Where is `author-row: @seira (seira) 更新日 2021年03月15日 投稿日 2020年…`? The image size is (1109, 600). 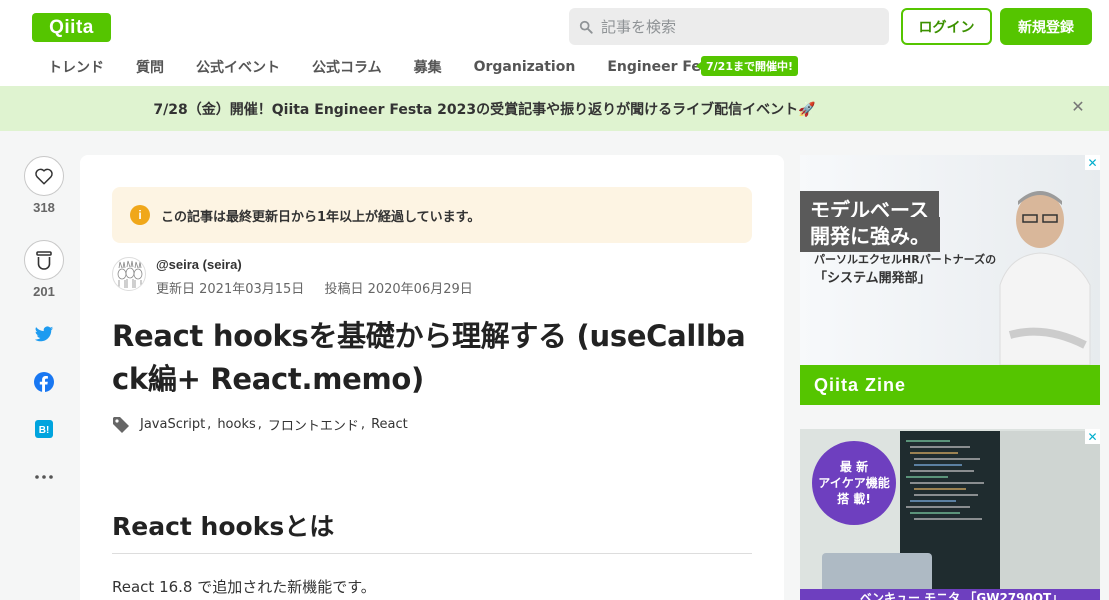
author-row: @seira (seira) 更新日 2021年03月15日 投稿日 2020年… is located at coordinates (292, 277).